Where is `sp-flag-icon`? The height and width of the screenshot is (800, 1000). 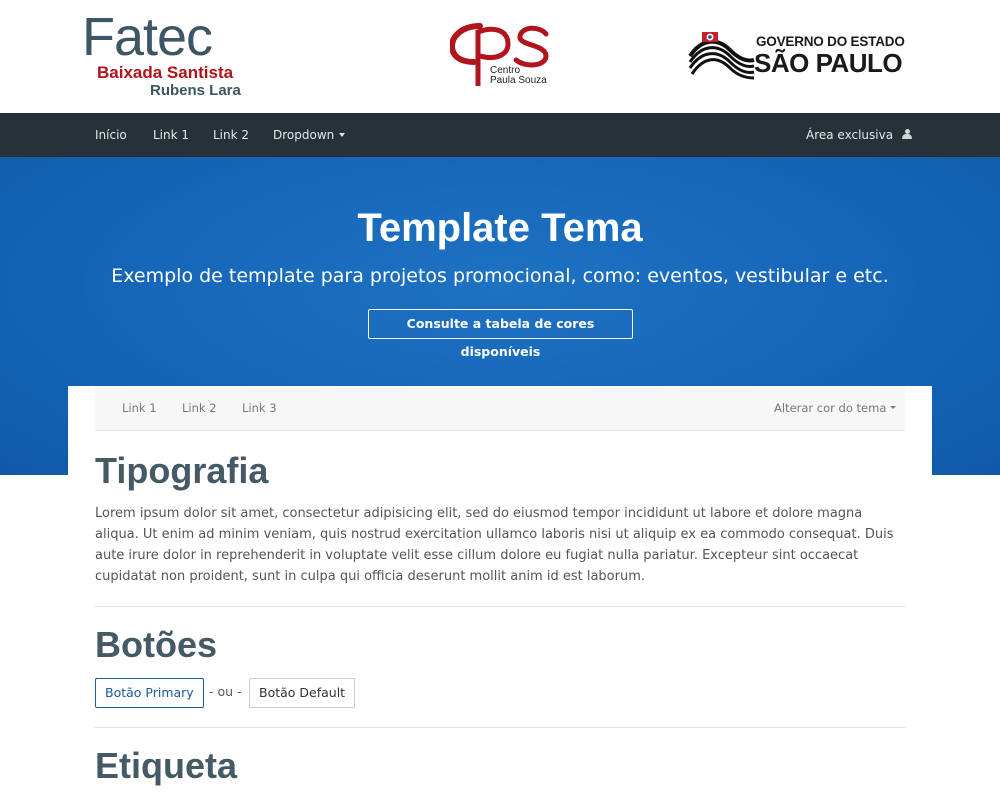 sp-flag-icon is located at coordinates (721, 56).